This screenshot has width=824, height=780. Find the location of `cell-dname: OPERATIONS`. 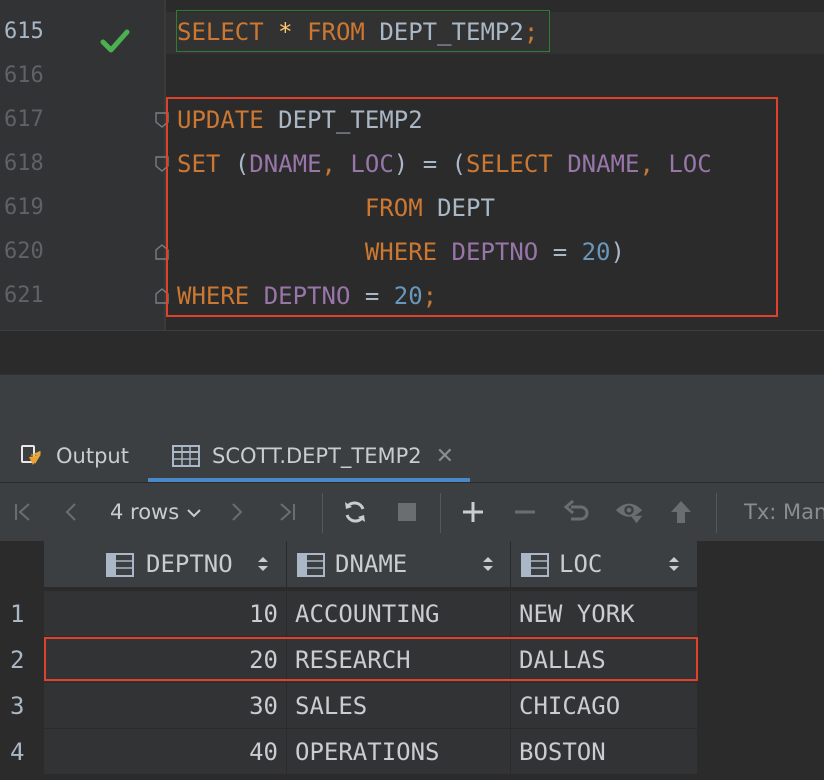

cell-dname: OPERATIONS is located at coordinates (399, 752).